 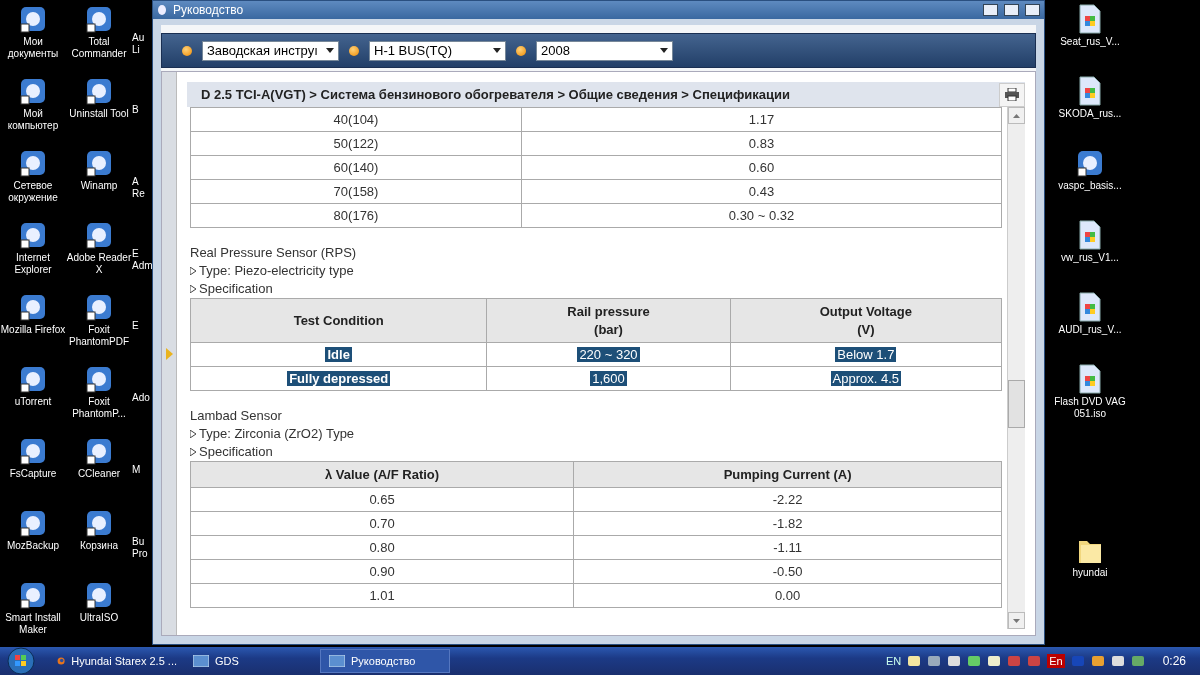 I want to click on taskbar-button: Руководство, so click(x=385, y=661).